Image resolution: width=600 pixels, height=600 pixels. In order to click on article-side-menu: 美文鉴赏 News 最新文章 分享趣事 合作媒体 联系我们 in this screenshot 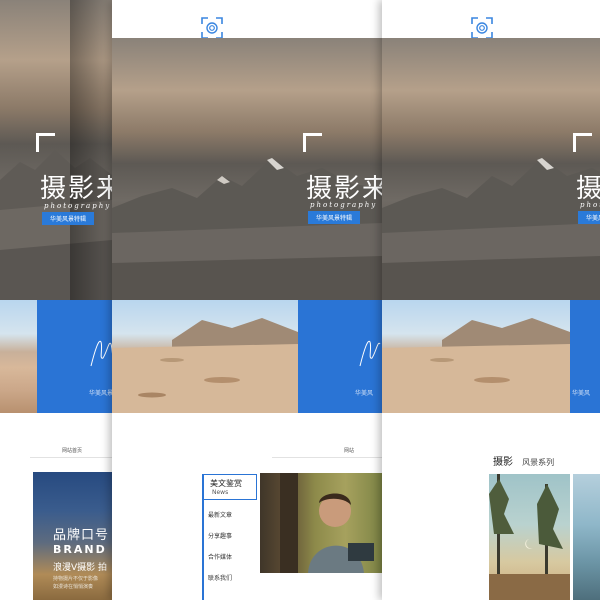, I will do `click(230, 537)`.